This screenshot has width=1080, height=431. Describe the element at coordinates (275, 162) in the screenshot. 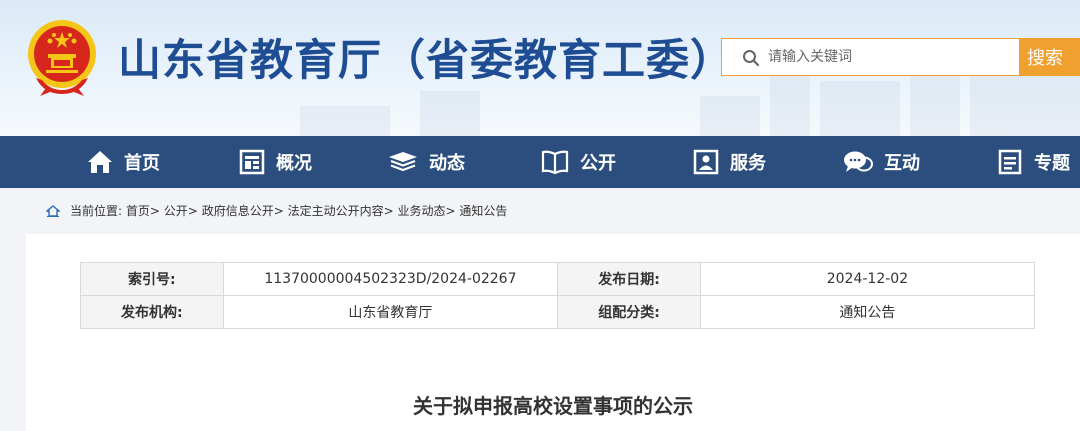

I see `nav-item-overview: 概况` at that location.